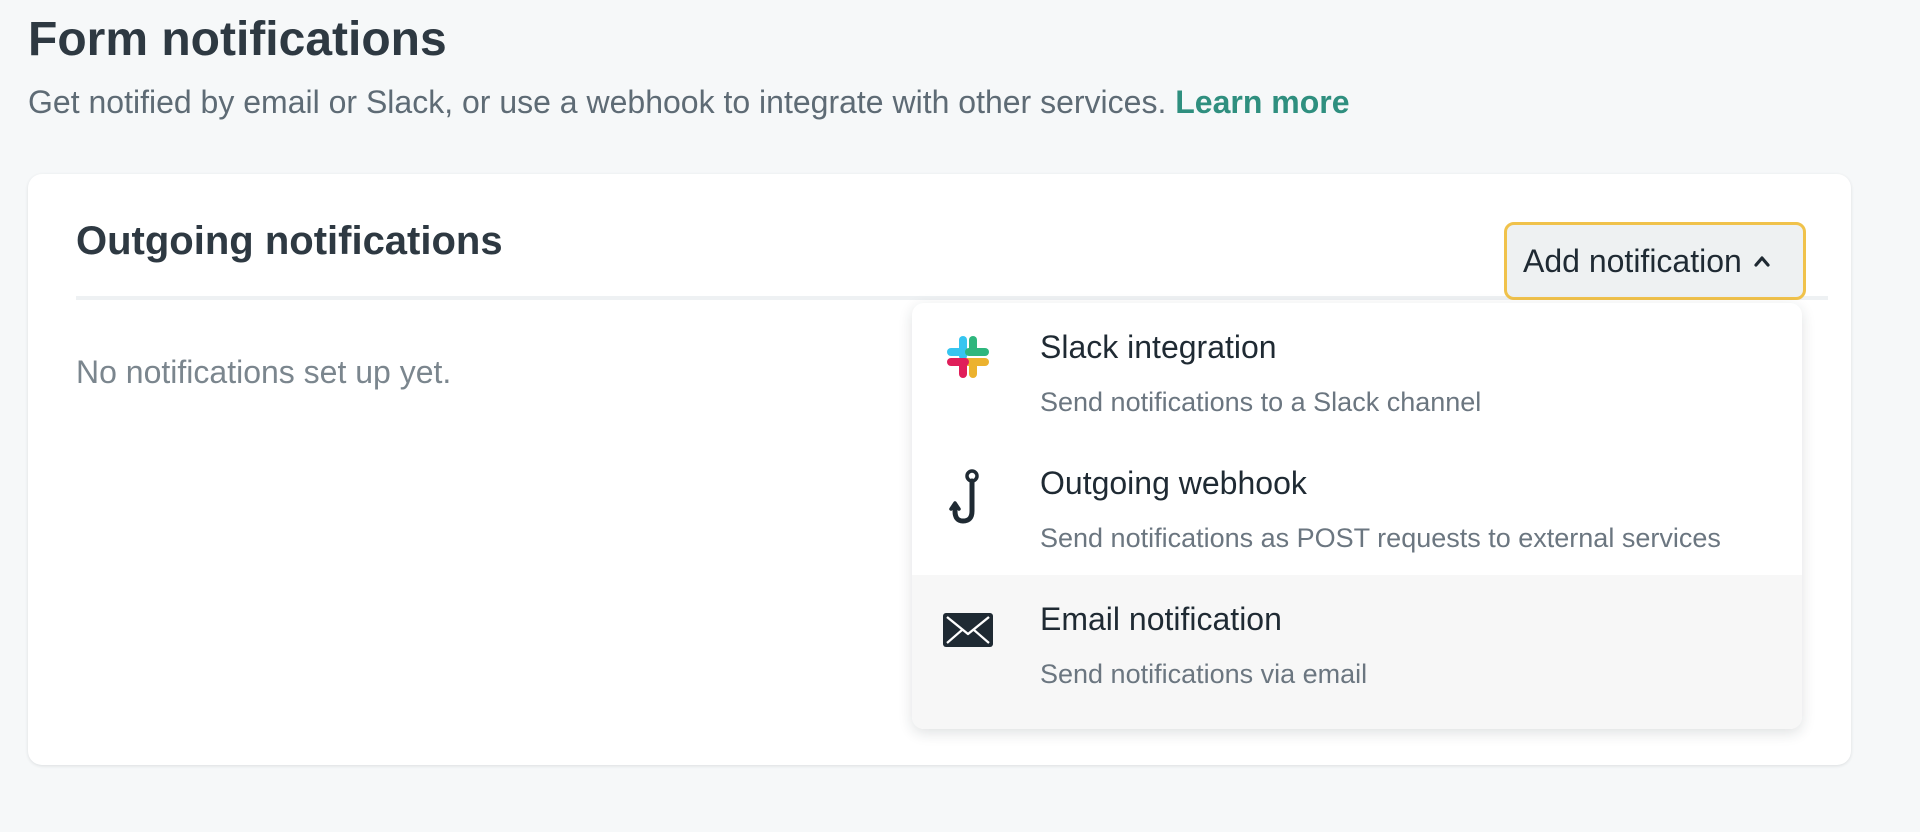 This screenshot has width=1920, height=832. I want to click on add-notification-label: Add notification, so click(1632, 261).